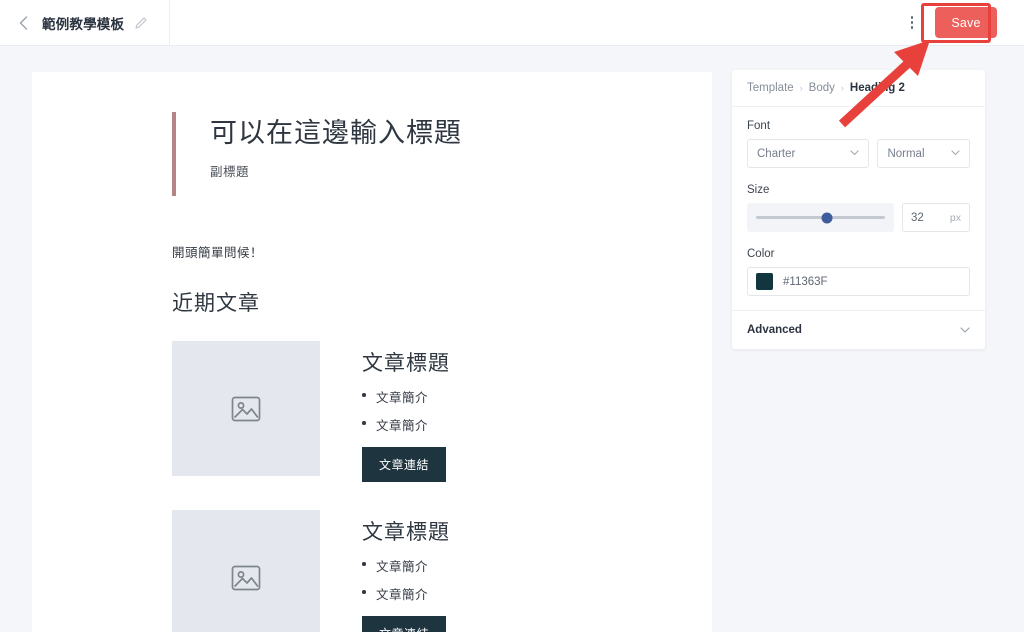 The image size is (1024, 632). Describe the element at coordinates (877, 88) in the screenshot. I see `breadcrumb-item-current: Heading 2` at that location.